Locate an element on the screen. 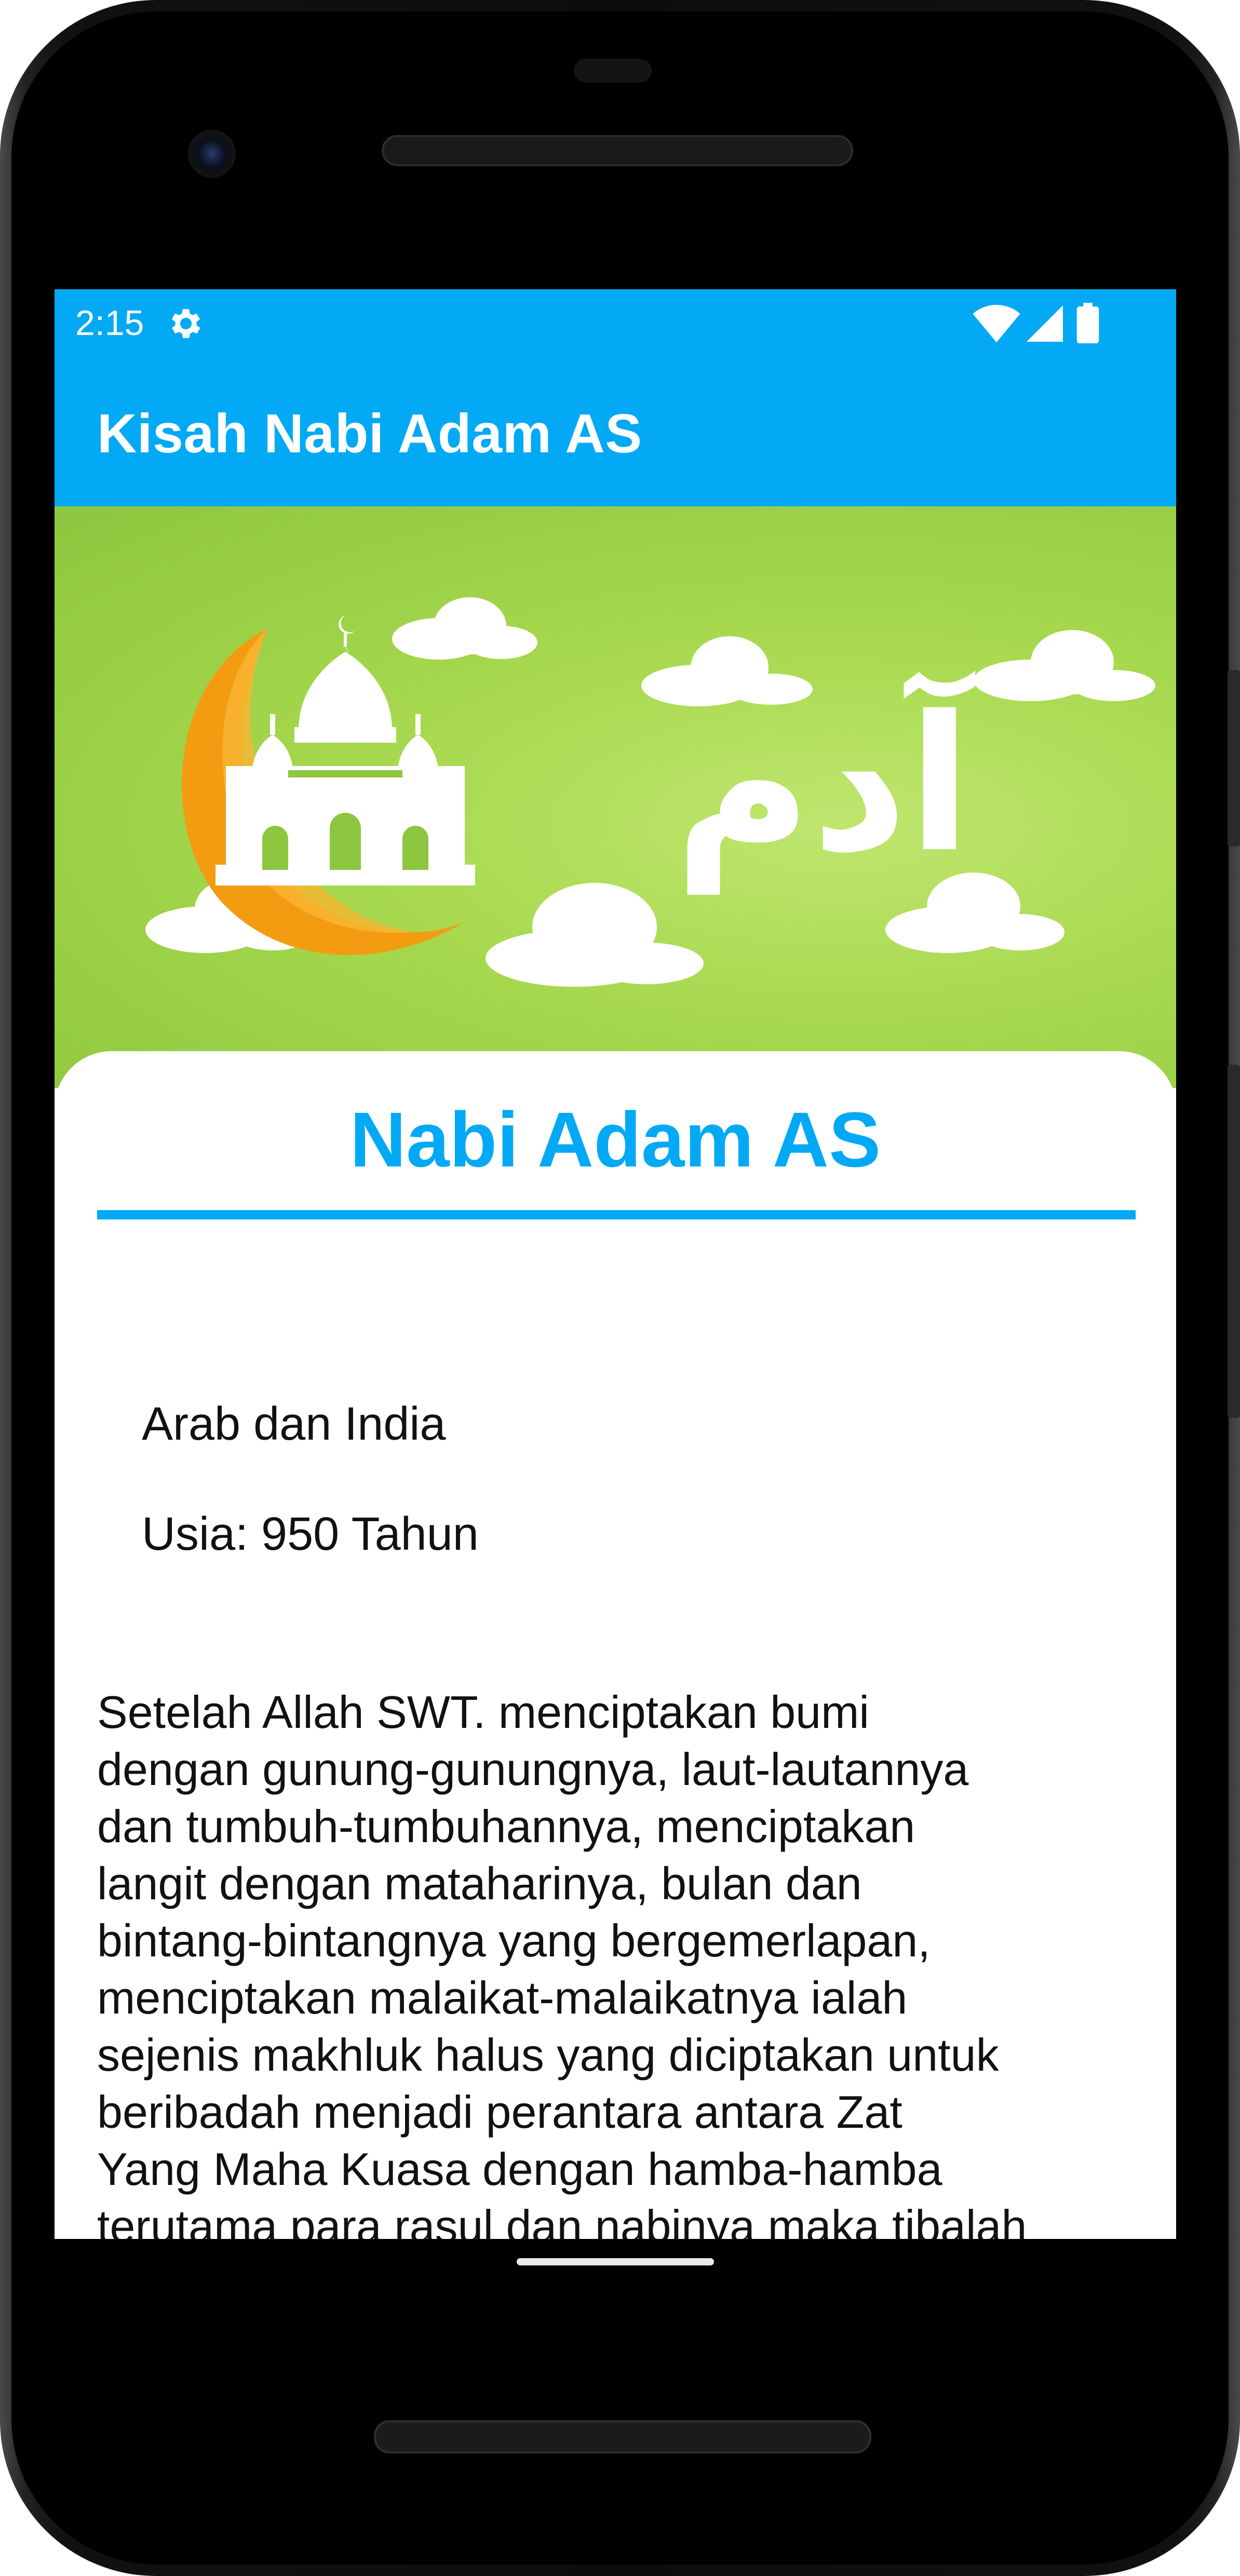 The width and height of the screenshot is (1240, 2576). front-camera is located at coordinates (212, 154).